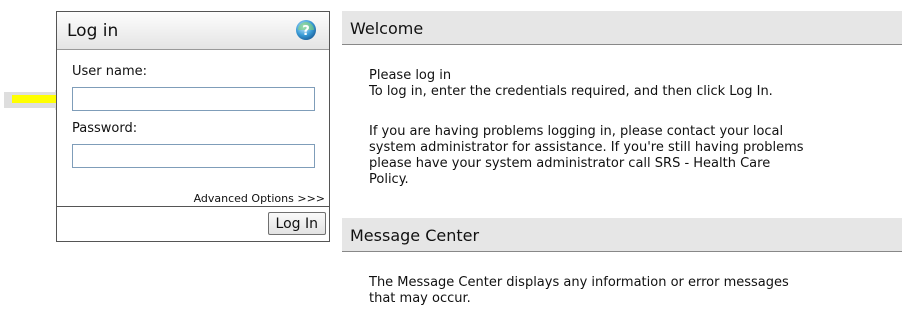 This screenshot has width=902, height=310. Describe the element at coordinates (193, 223) in the screenshot. I see `login-footer: Log In` at that location.